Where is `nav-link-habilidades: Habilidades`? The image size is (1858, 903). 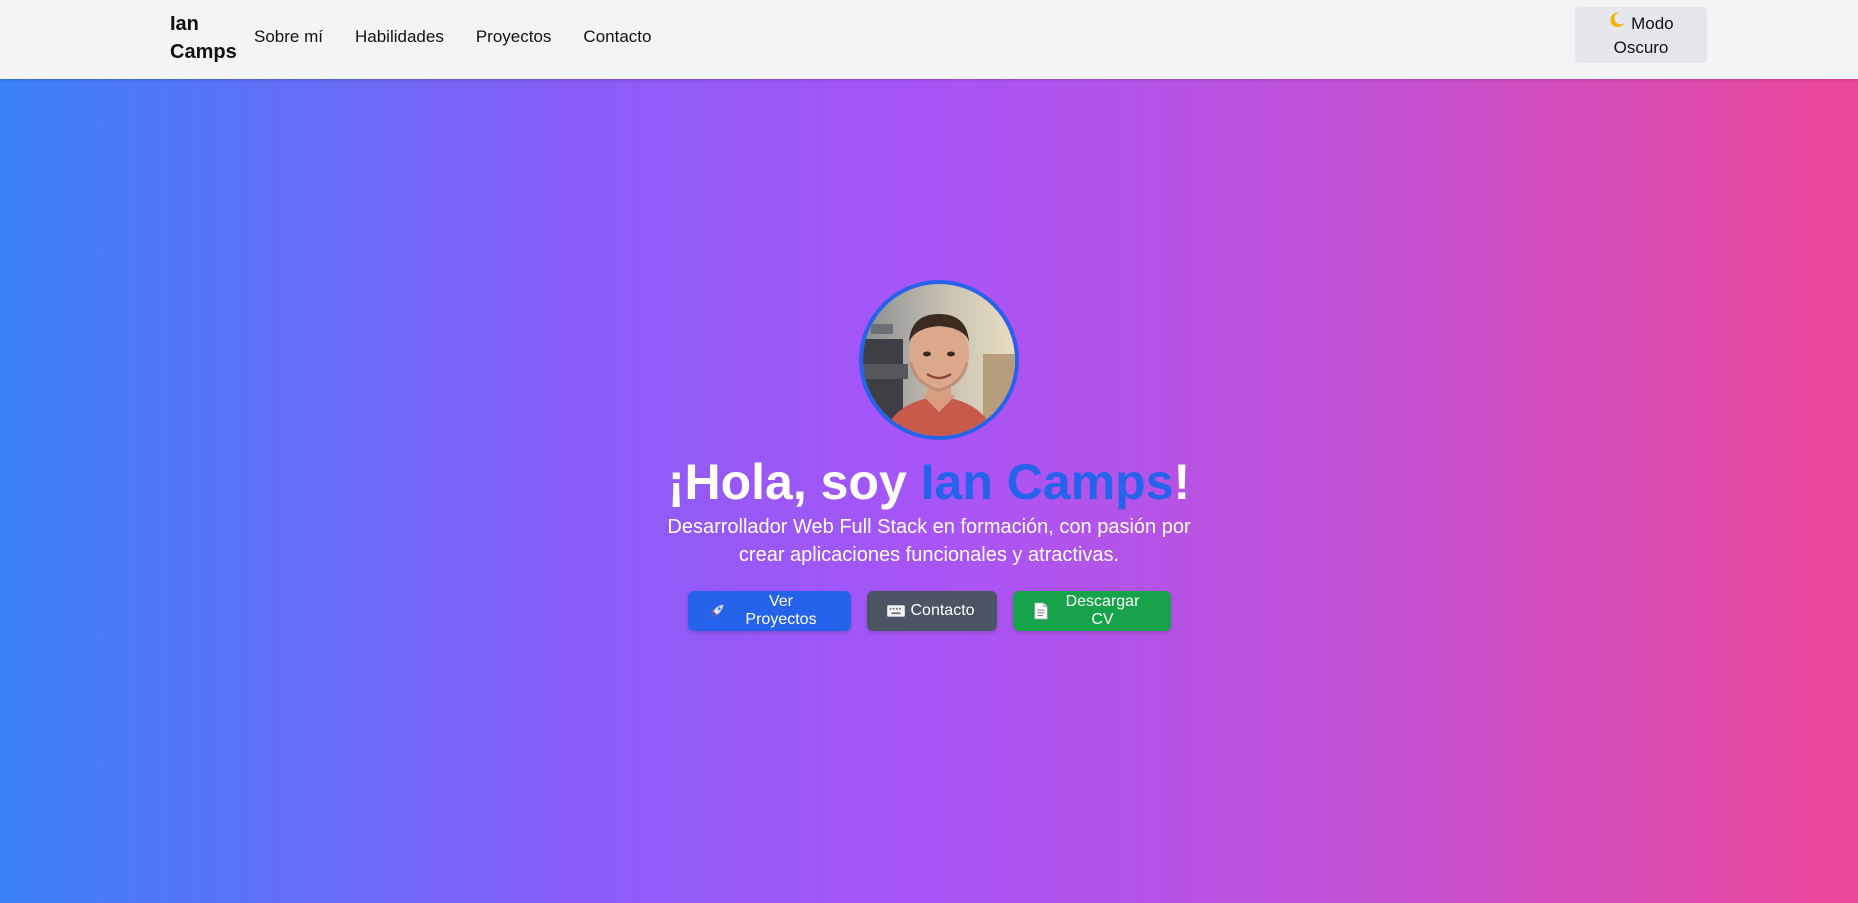 nav-link-habilidades: Habilidades is located at coordinates (399, 37).